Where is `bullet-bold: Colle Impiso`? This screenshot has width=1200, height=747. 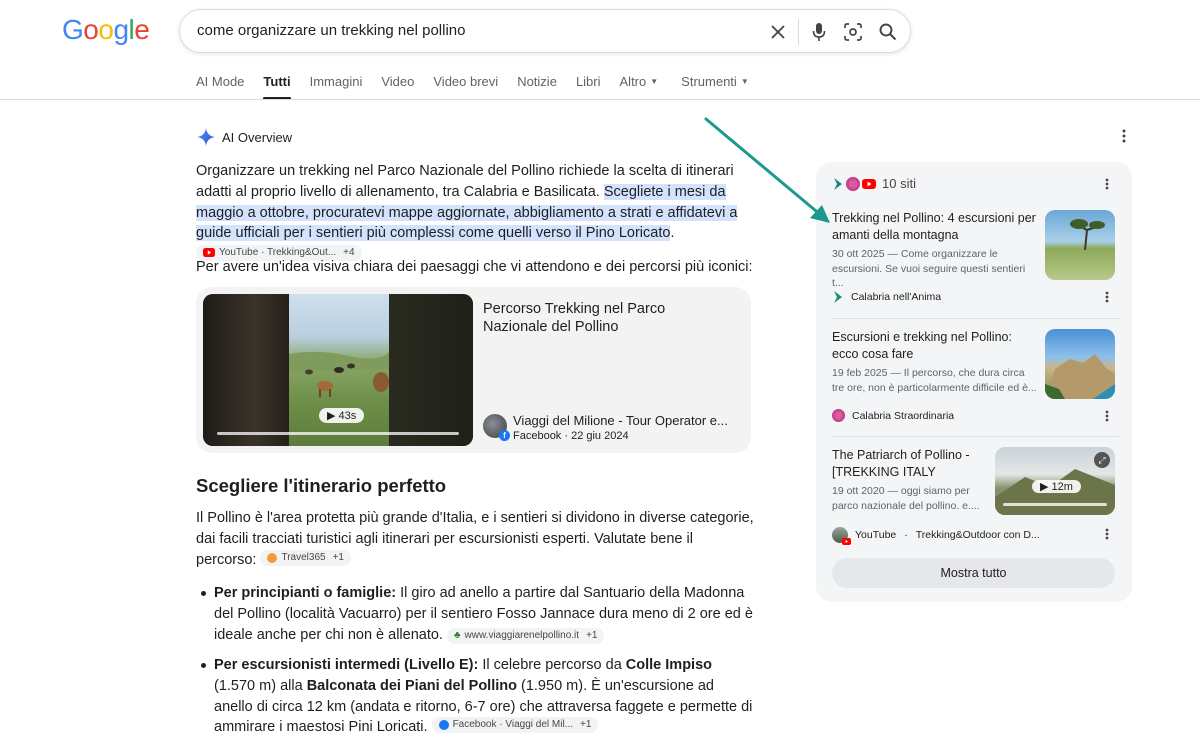
bullet-bold: Colle Impiso is located at coordinates (669, 665).